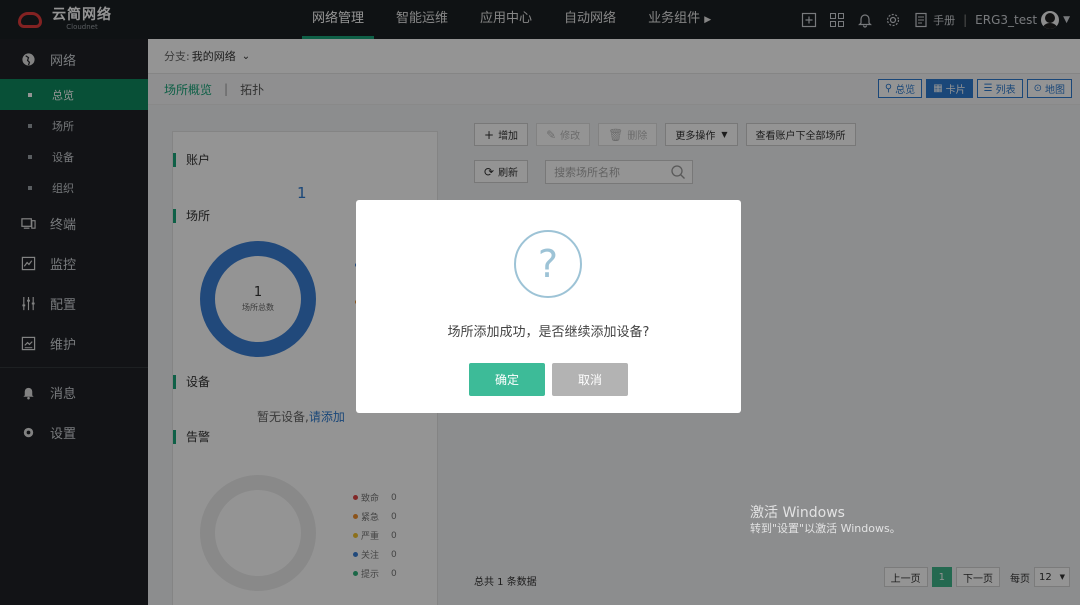 Image resolution: width=1080 pixels, height=605 pixels. What do you see at coordinates (548, 306) in the screenshot?
I see `confirm-dialog: ? 场所添加成功，是否继续添加设备? 确定 取消` at bounding box center [548, 306].